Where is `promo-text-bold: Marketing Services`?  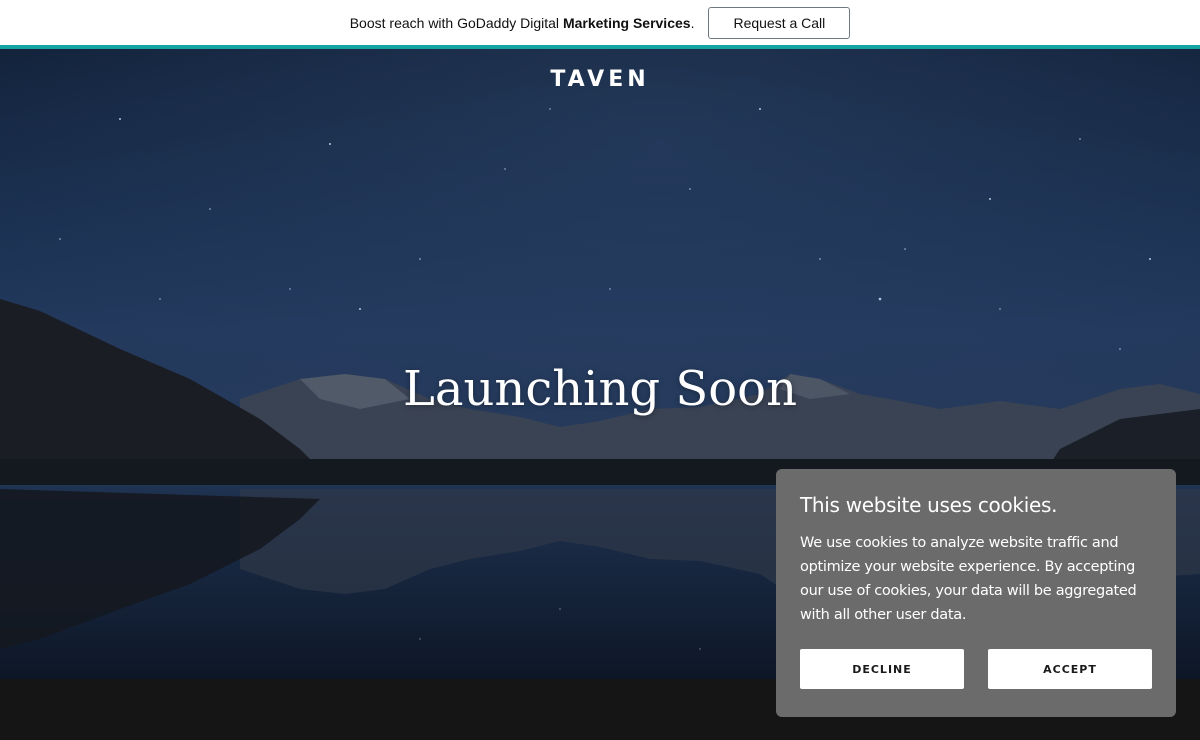
promo-text-bold: Marketing Services is located at coordinates (626, 22).